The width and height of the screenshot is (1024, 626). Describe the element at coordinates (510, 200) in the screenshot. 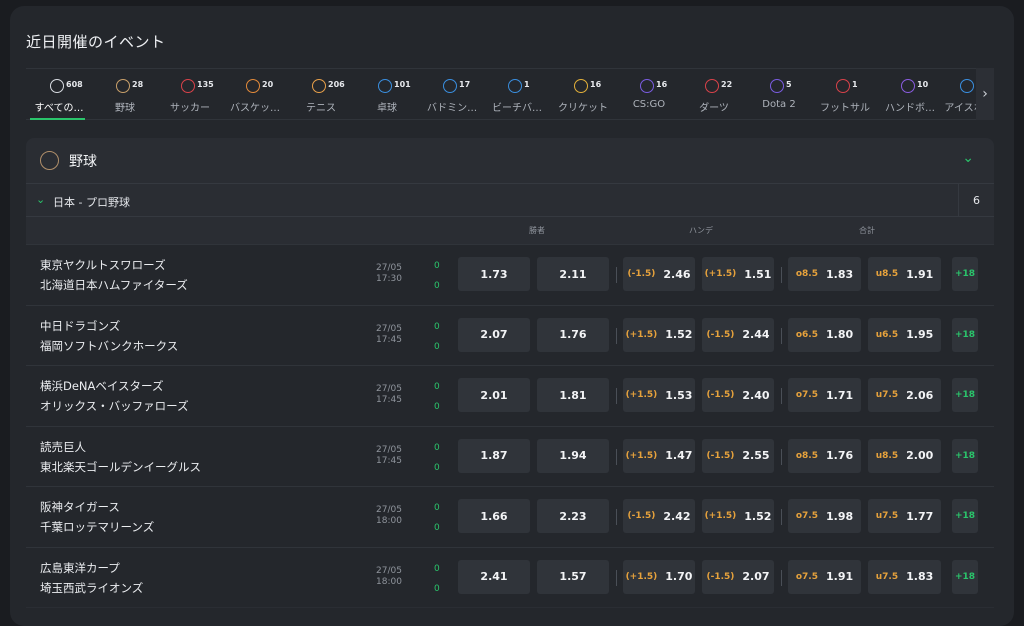

I see `league-header: ⌄ 日本 - プロ野球 6` at that location.